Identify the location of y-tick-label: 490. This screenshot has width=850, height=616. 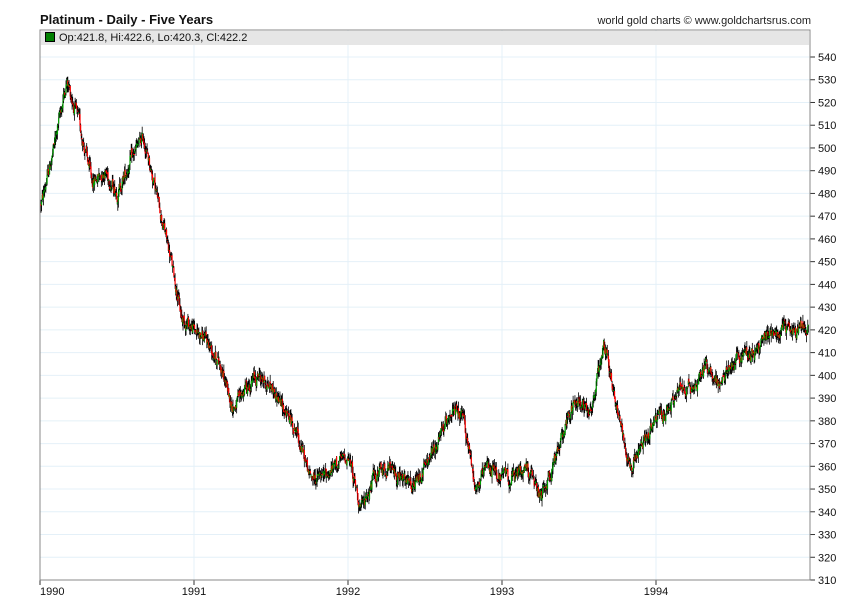
(827, 172).